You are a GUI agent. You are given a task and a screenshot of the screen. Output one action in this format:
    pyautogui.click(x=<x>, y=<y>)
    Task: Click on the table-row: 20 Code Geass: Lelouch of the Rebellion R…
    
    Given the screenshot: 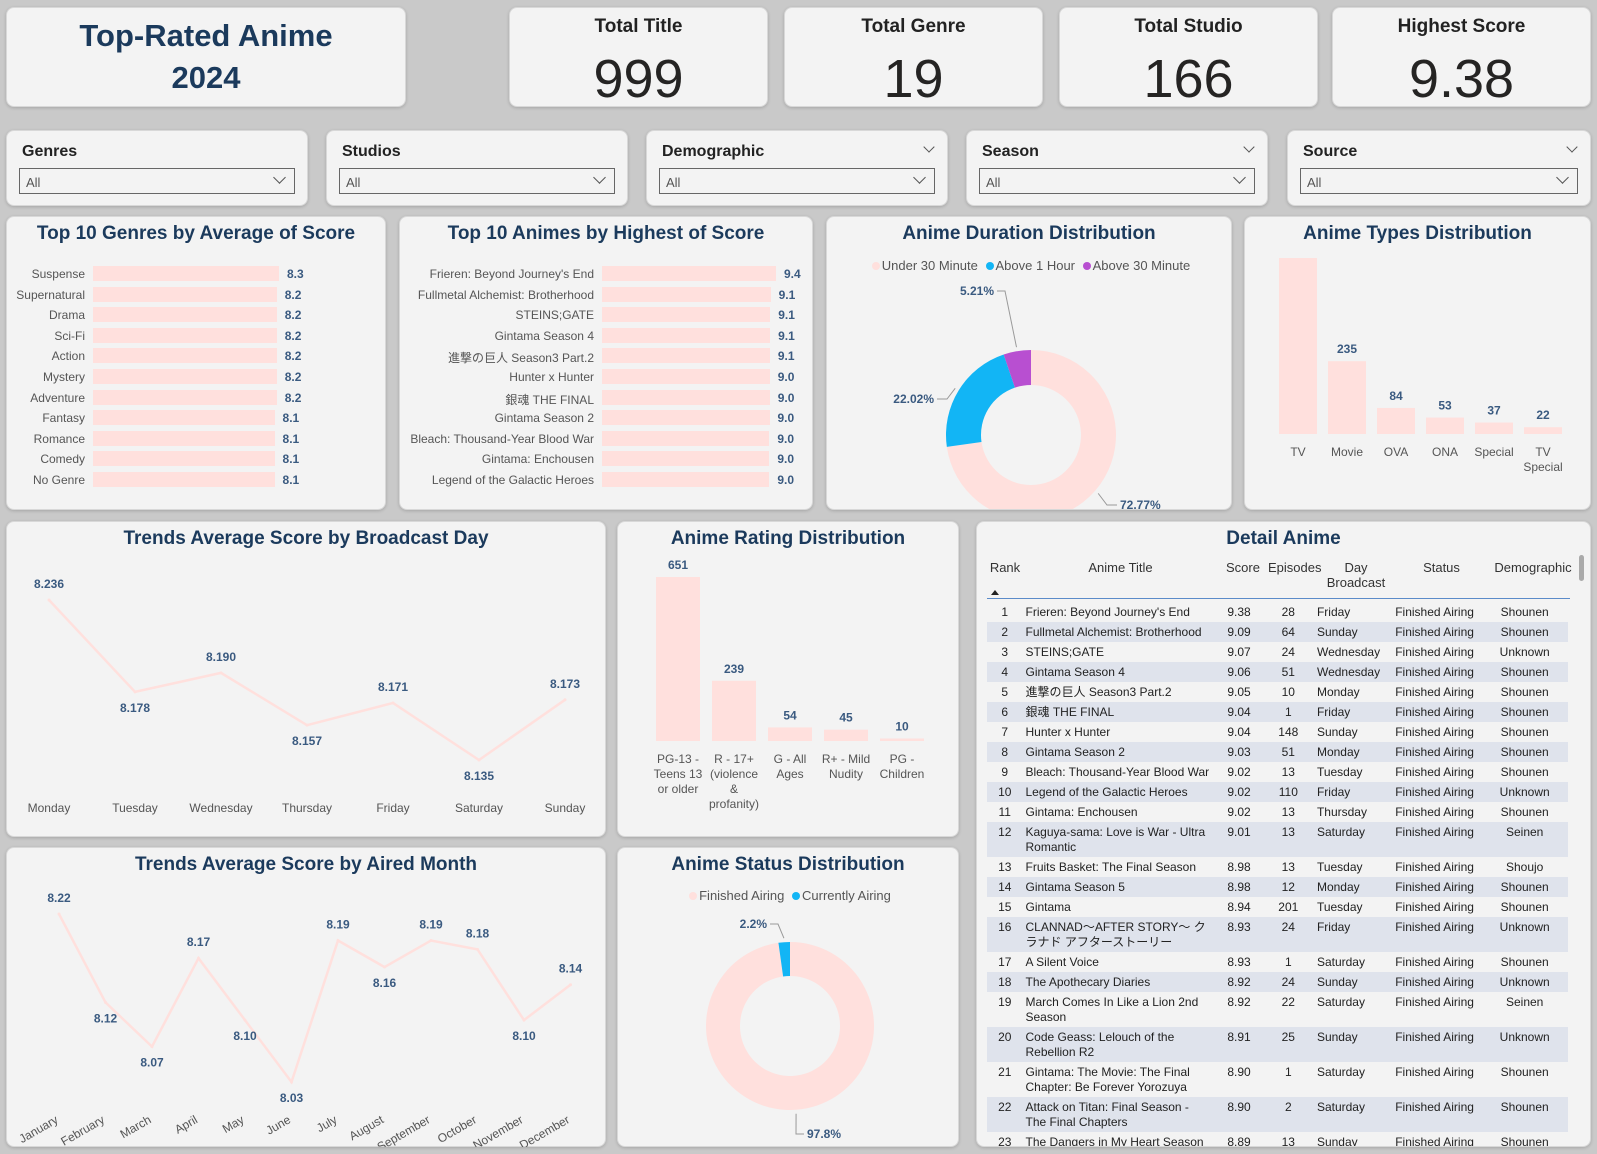 What is the action you would take?
    pyautogui.click(x=1277, y=1044)
    